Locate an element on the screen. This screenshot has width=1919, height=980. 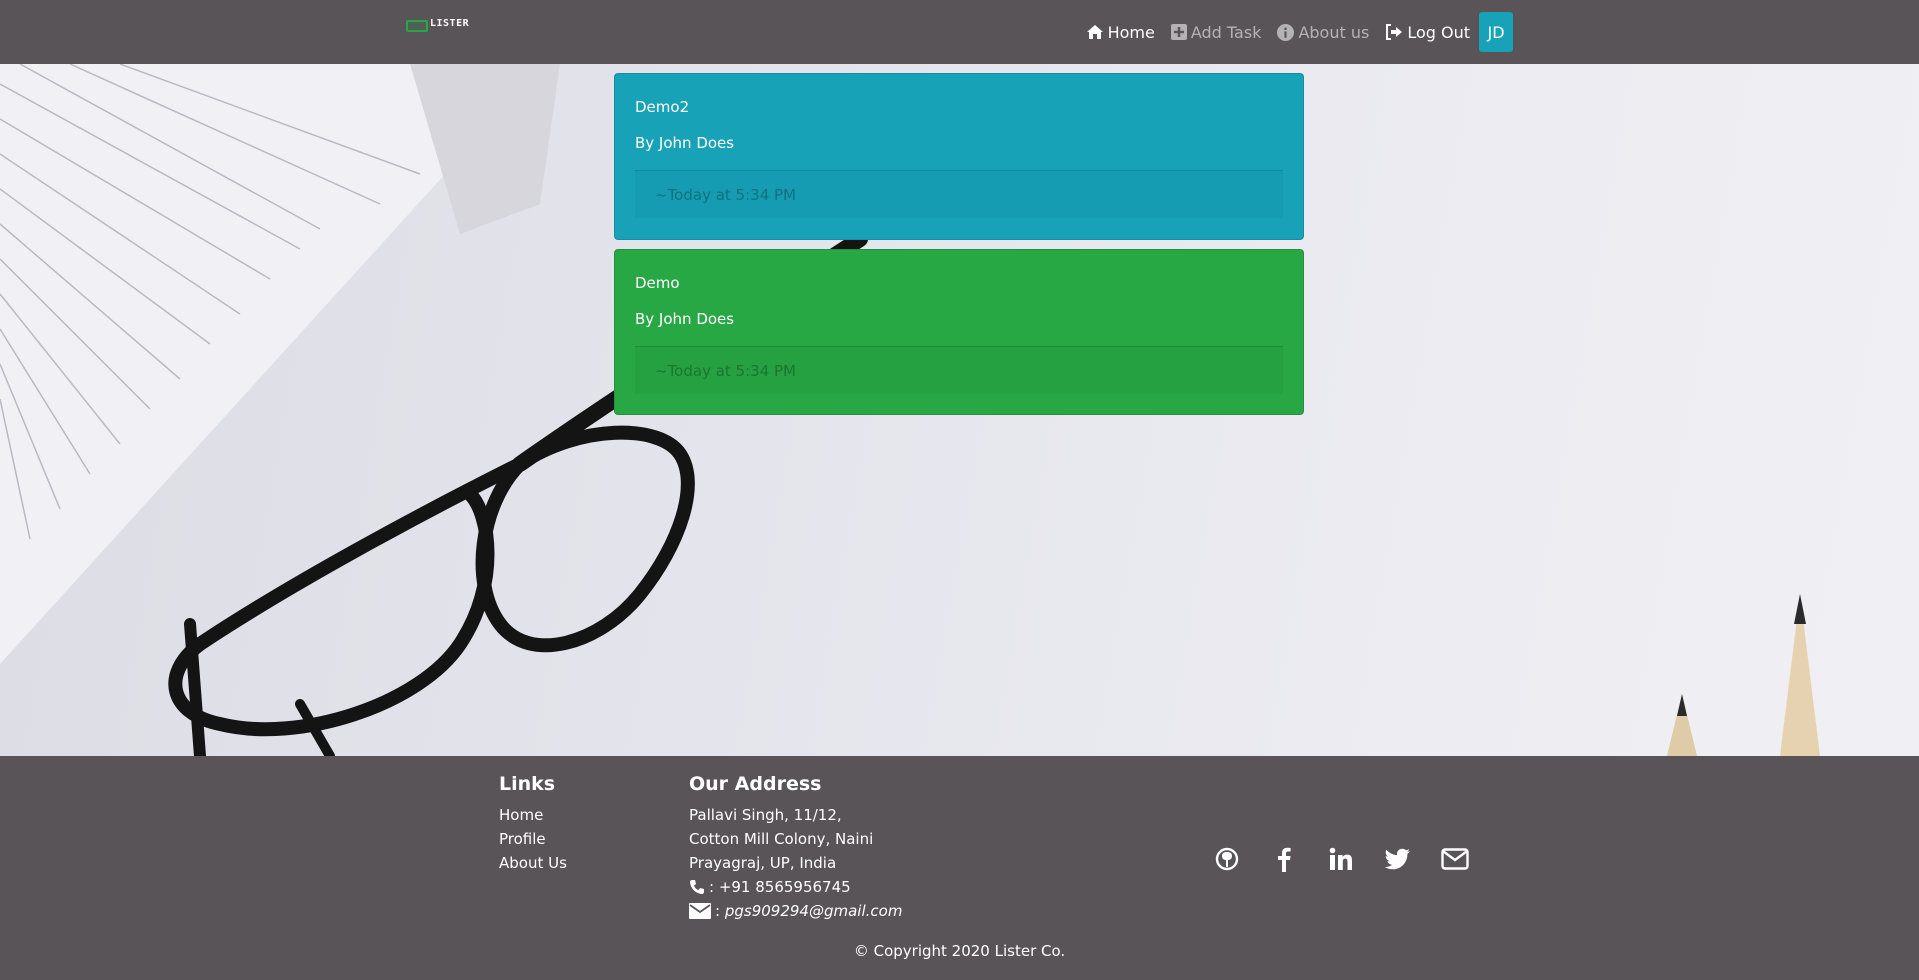
nav-about-label: About us is located at coordinates (1334, 32).